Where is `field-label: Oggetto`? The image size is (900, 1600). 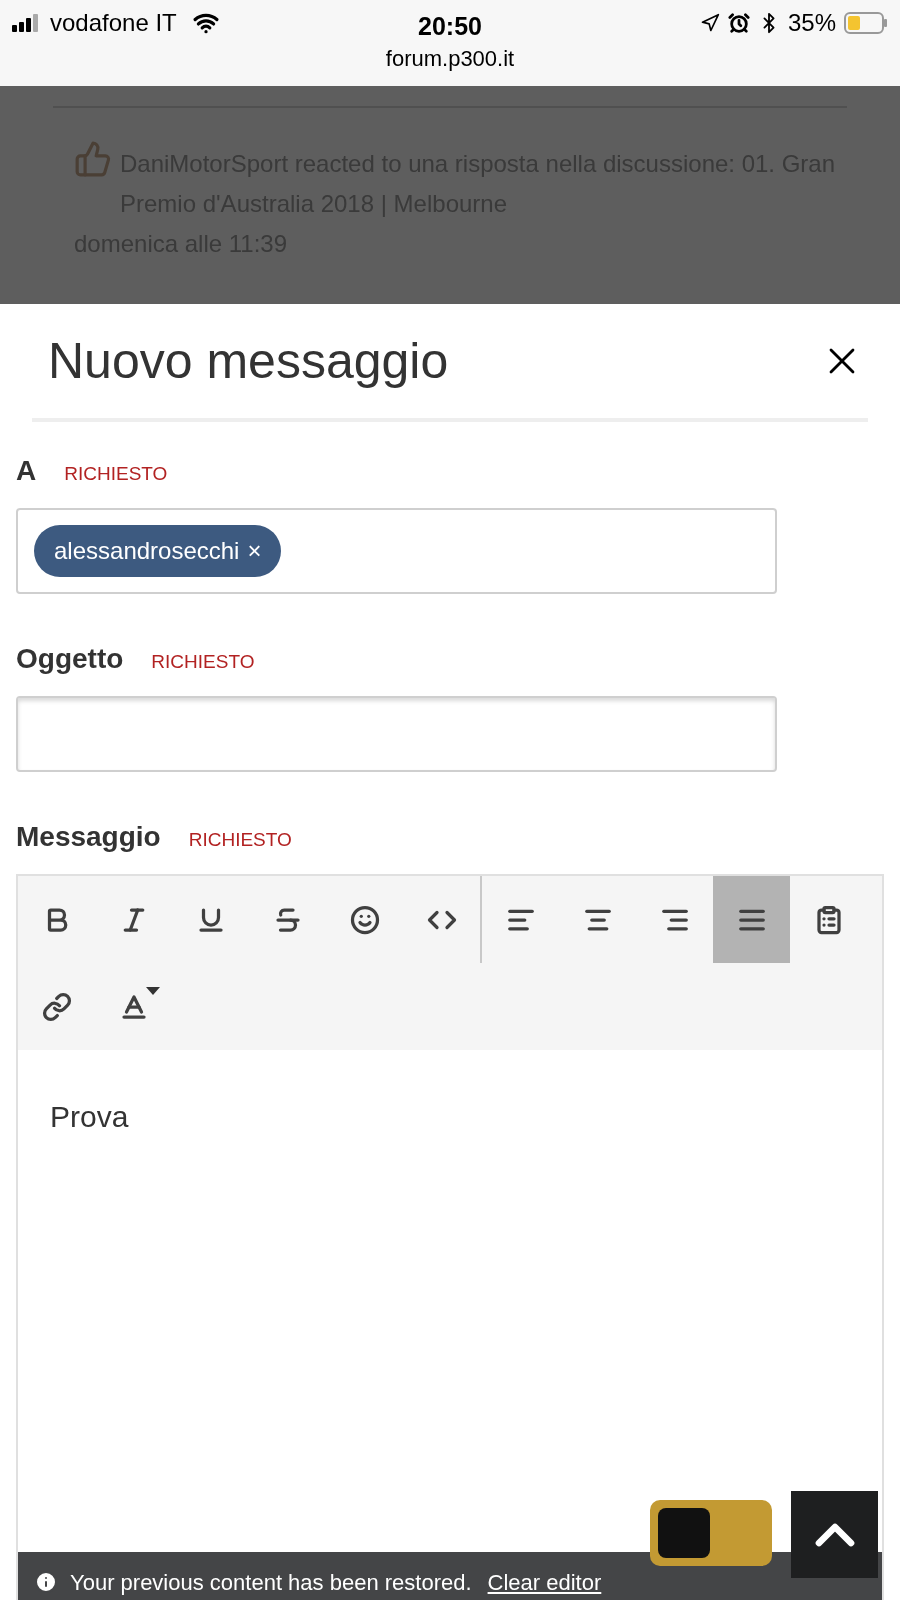
field-label: Oggetto is located at coordinates (70, 659).